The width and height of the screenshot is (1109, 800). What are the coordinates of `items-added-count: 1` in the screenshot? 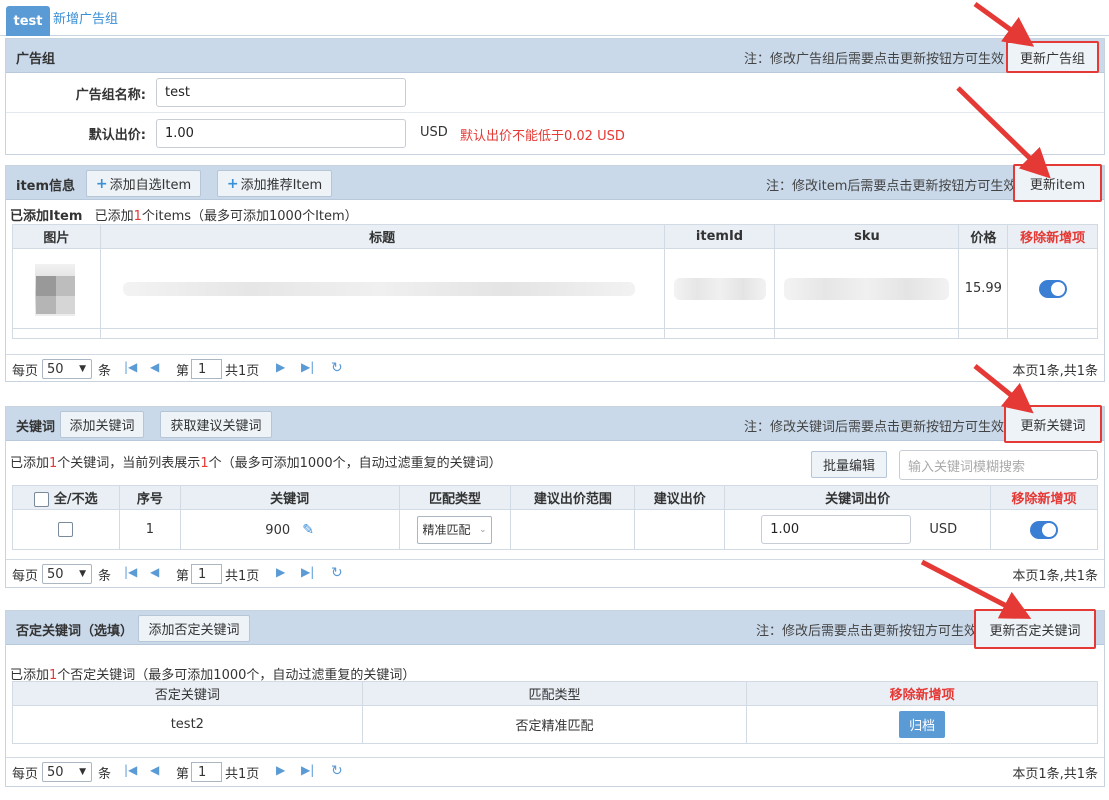 It's located at (137, 216).